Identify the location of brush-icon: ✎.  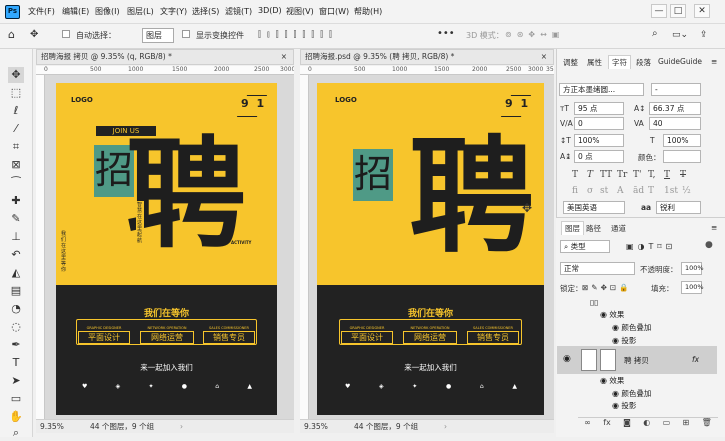
(16, 219).